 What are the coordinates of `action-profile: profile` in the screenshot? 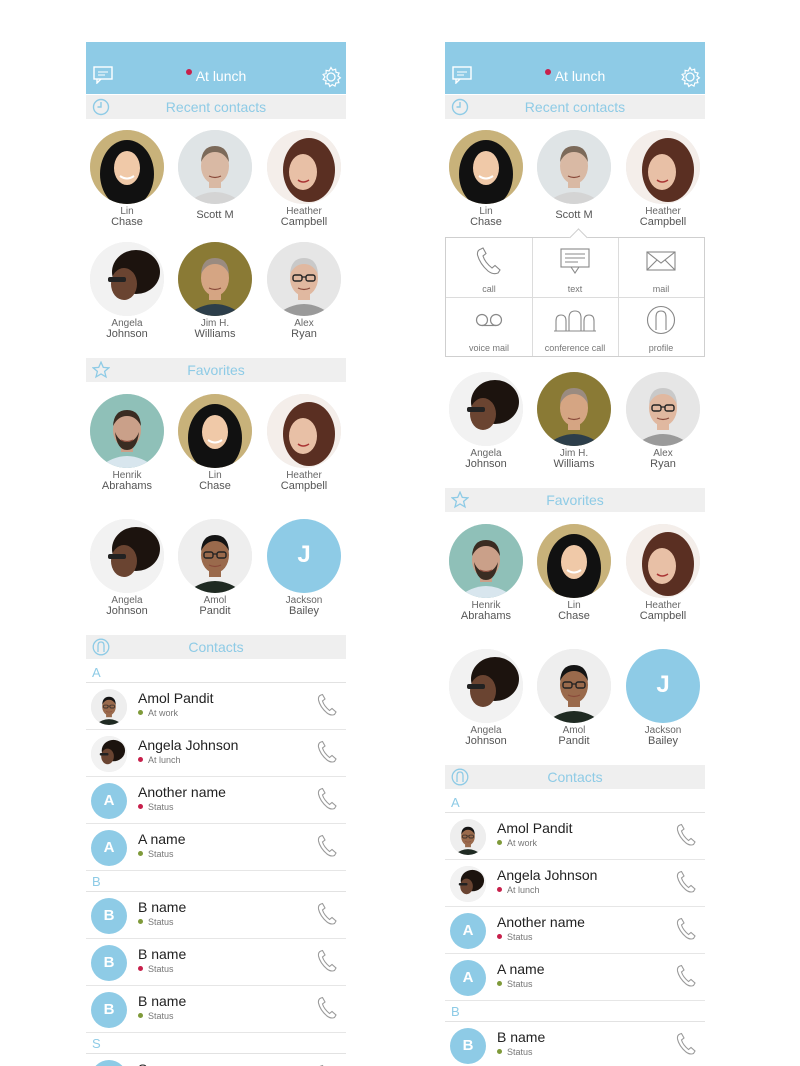 It's located at (661, 326).